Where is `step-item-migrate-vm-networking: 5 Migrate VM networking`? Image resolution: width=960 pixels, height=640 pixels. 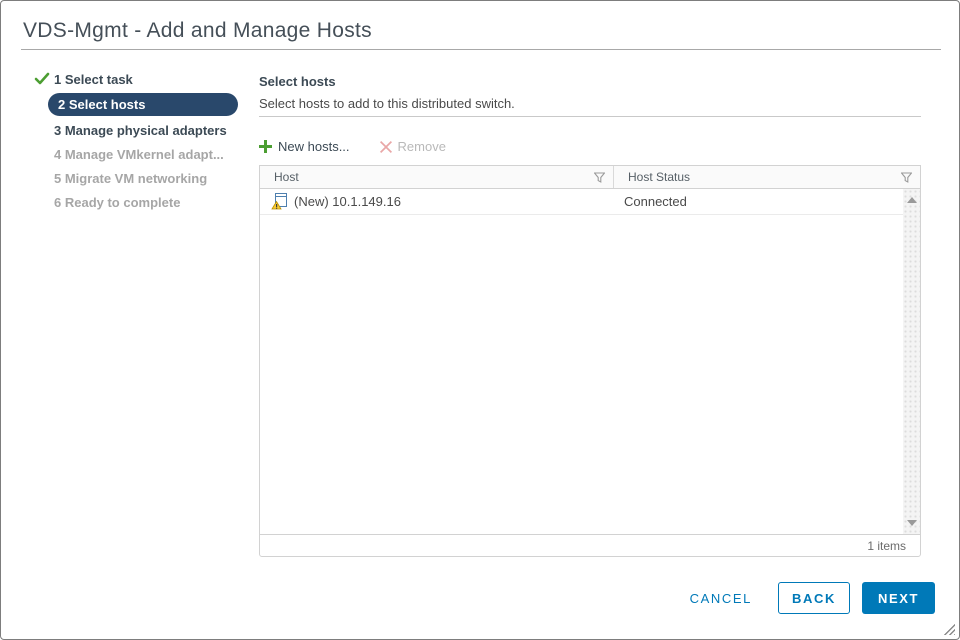 step-item-migrate-vm-networking: 5 Migrate VM networking is located at coordinates (136, 178).